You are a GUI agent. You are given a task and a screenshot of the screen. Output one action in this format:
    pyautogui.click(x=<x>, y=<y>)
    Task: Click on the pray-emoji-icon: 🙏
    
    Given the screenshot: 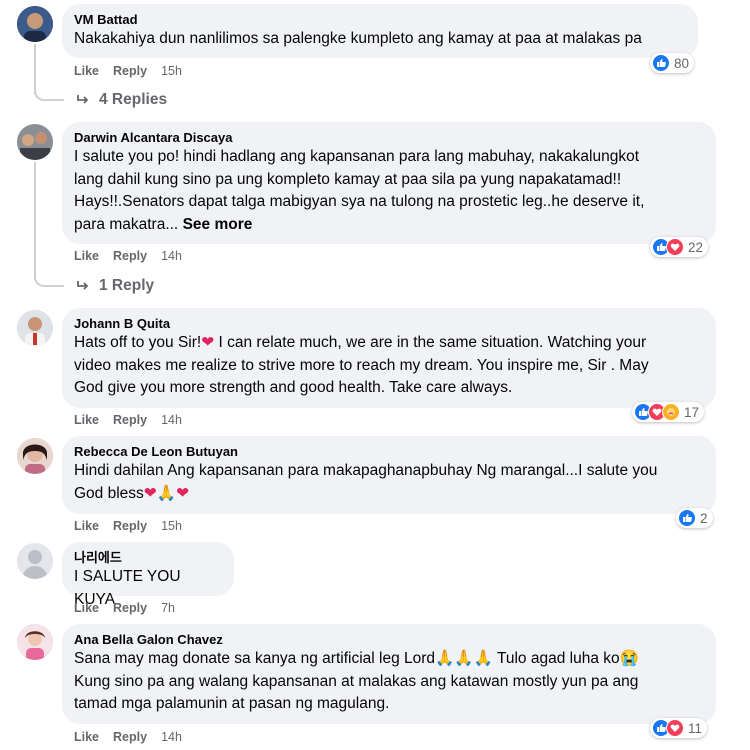 What is the action you would take?
    pyautogui.click(x=166, y=493)
    